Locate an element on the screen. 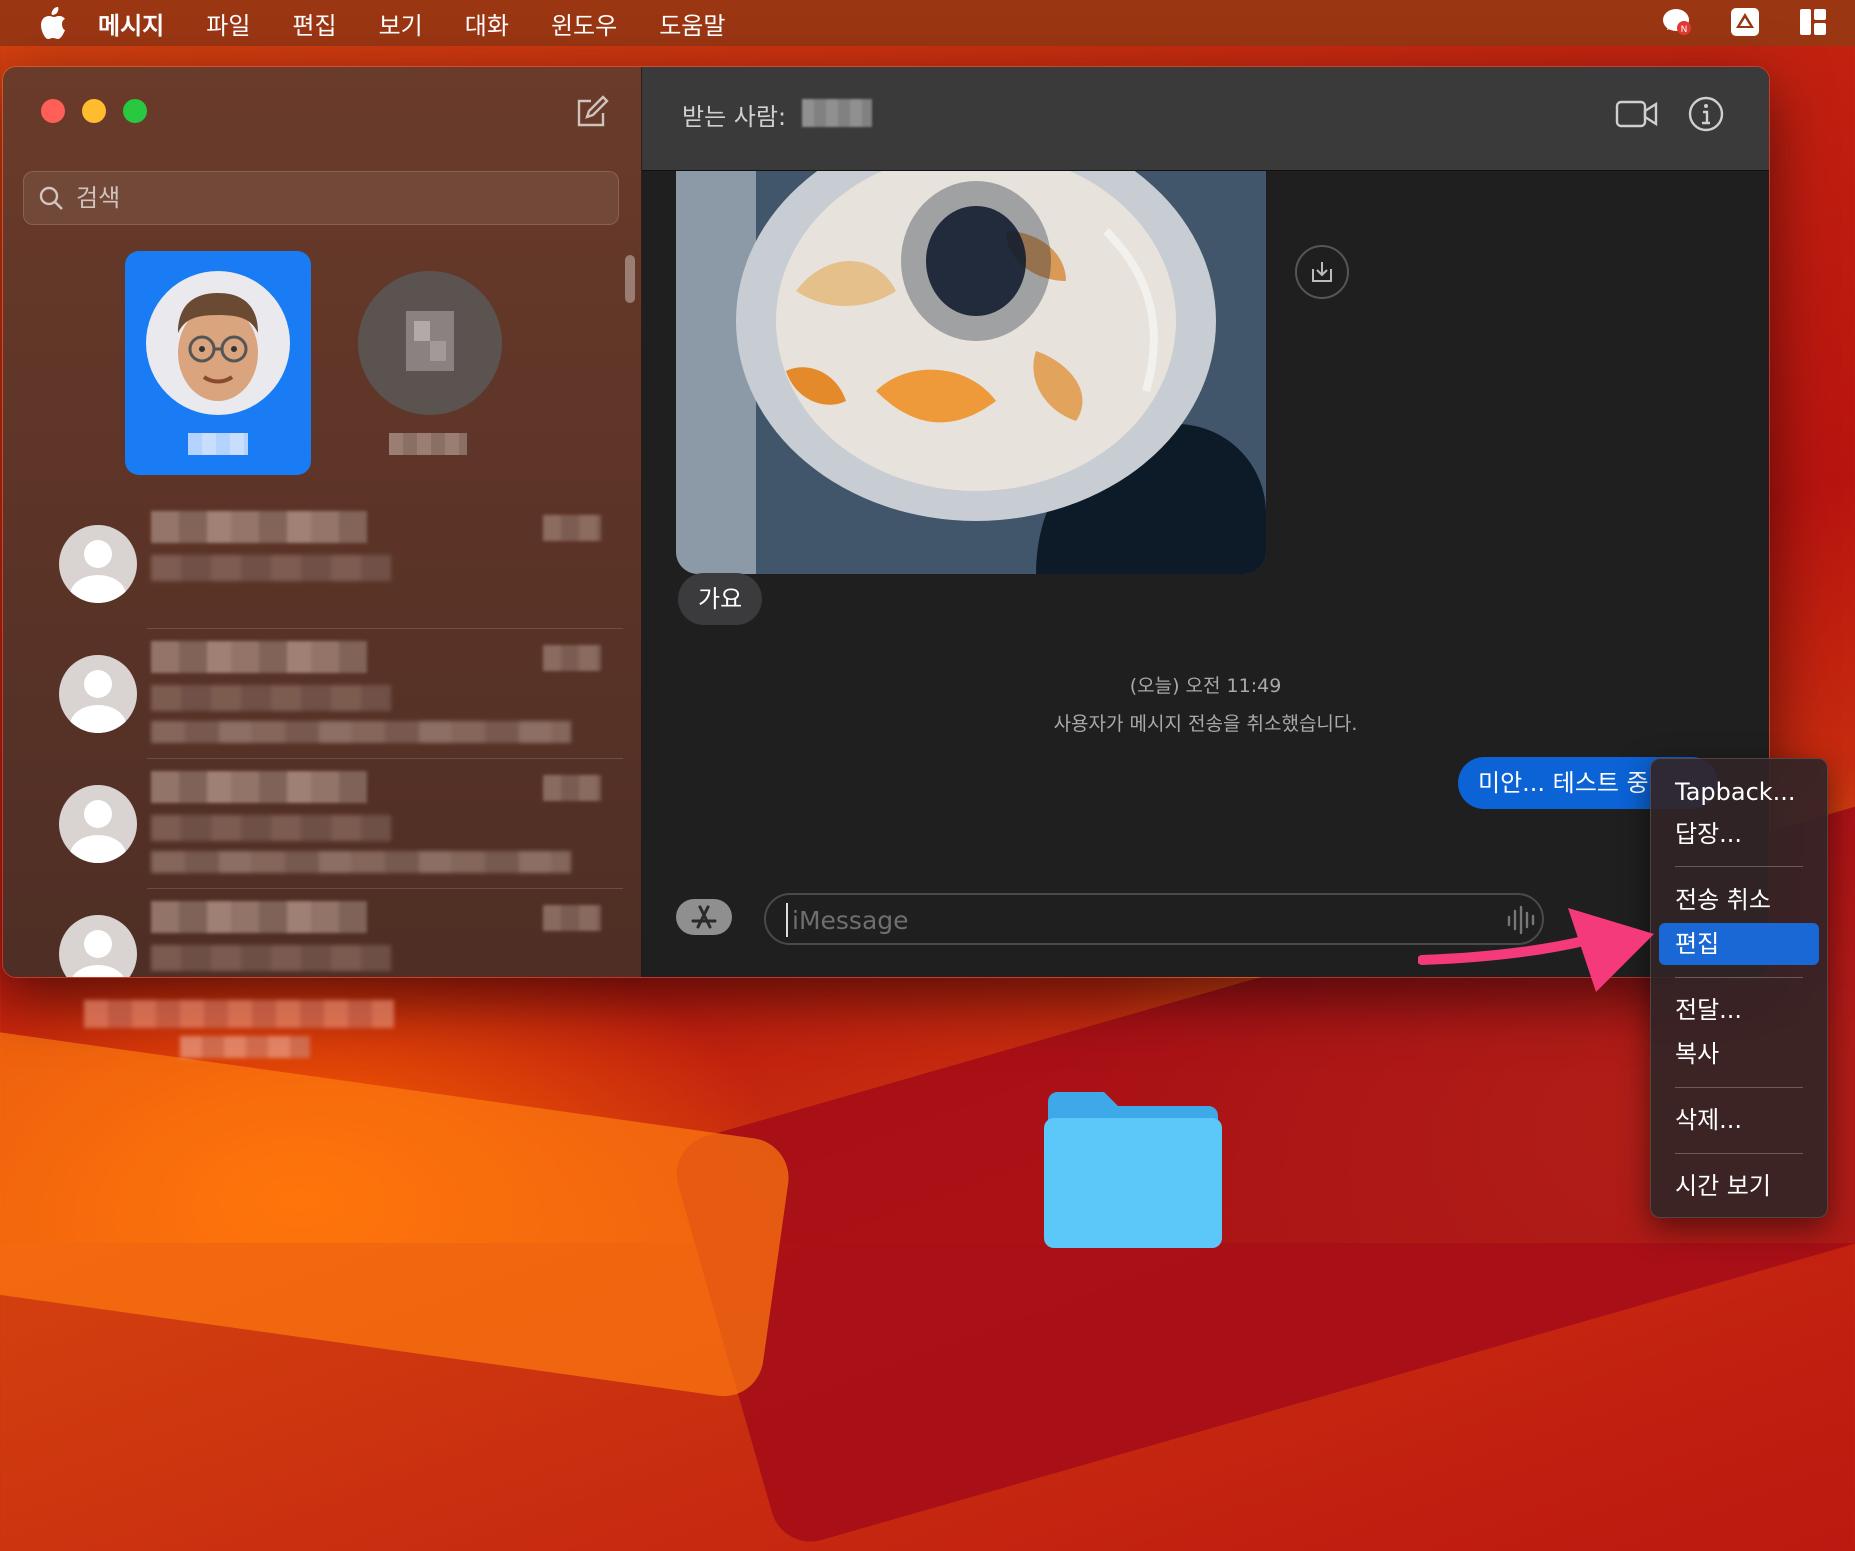 The height and width of the screenshot is (1551, 1855). drive-icon is located at coordinates (1745, 22).